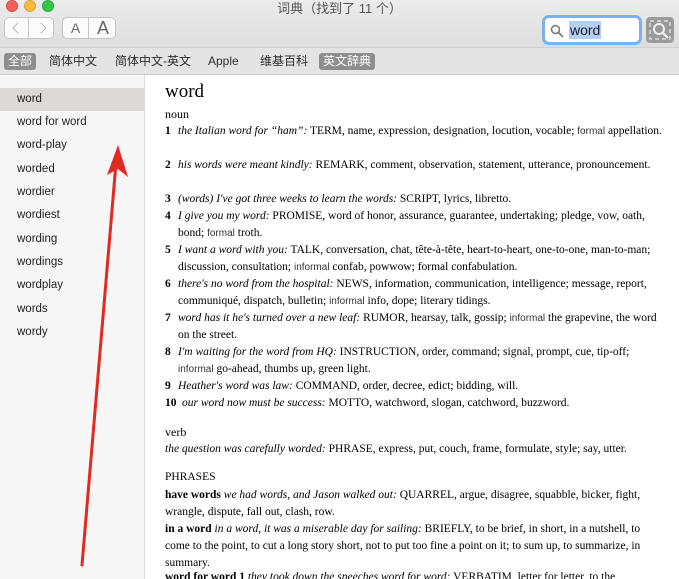 The width and height of the screenshot is (679, 579). Describe the element at coordinates (533, 575) in the screenshot. I see `phrase-synonyms: VERBATIM, letter for letter, to the` at that location.